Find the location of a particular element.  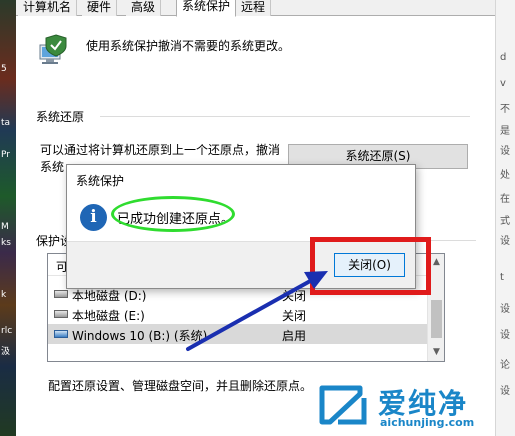

annotation-arrow is located at coordinates (257, 311).